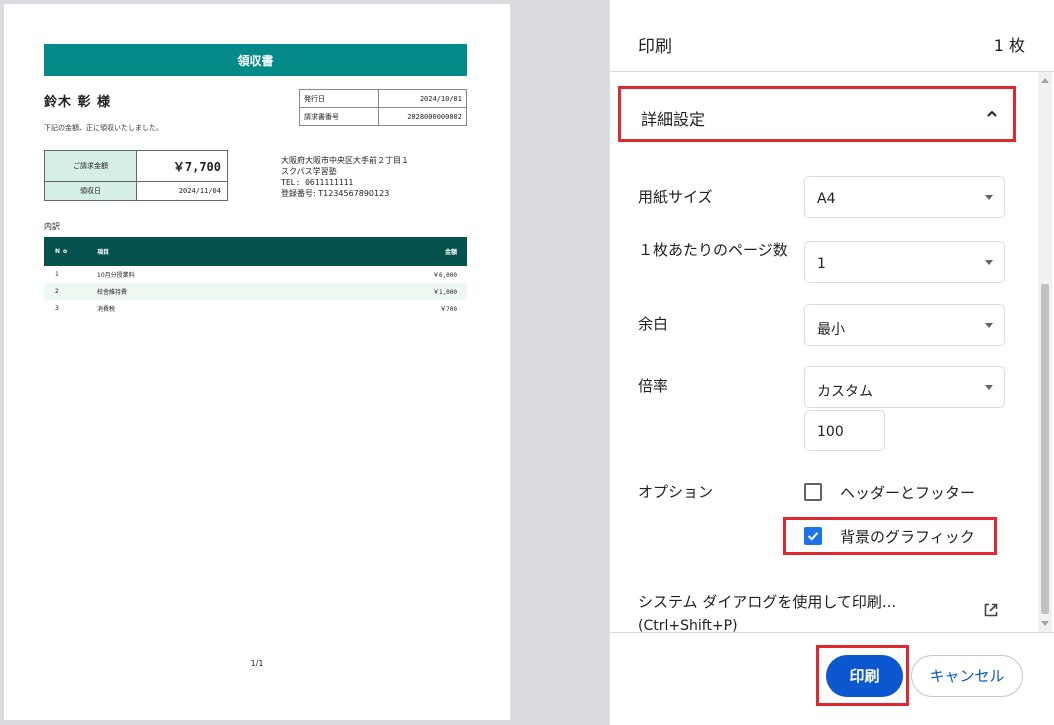 The height and width of the screenshot is (725, 1054). I want to click on issuer-name: スクパス学習塾, so click(309, 171).